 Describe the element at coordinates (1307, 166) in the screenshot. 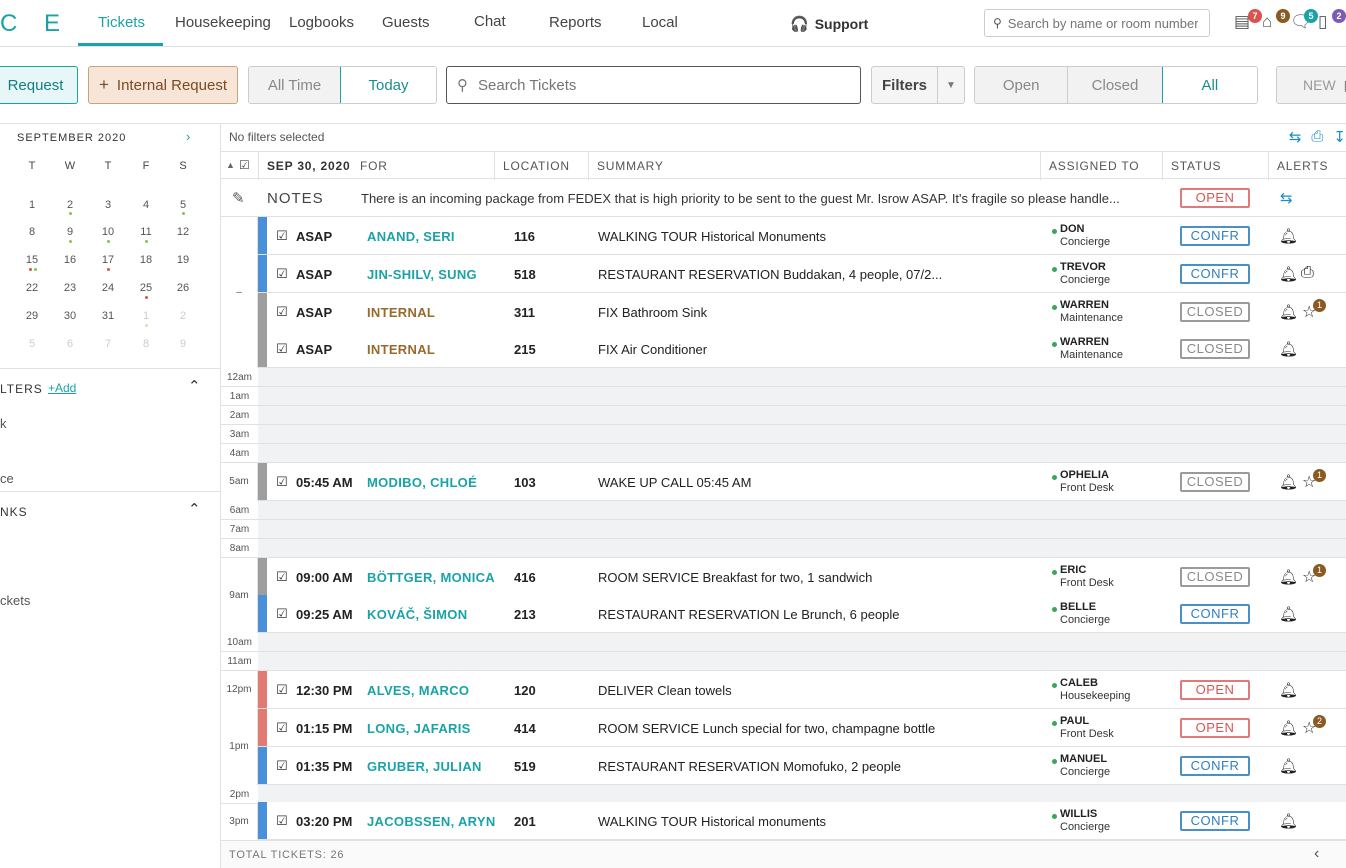

I see `column-alerts: ALERTS` at that location.